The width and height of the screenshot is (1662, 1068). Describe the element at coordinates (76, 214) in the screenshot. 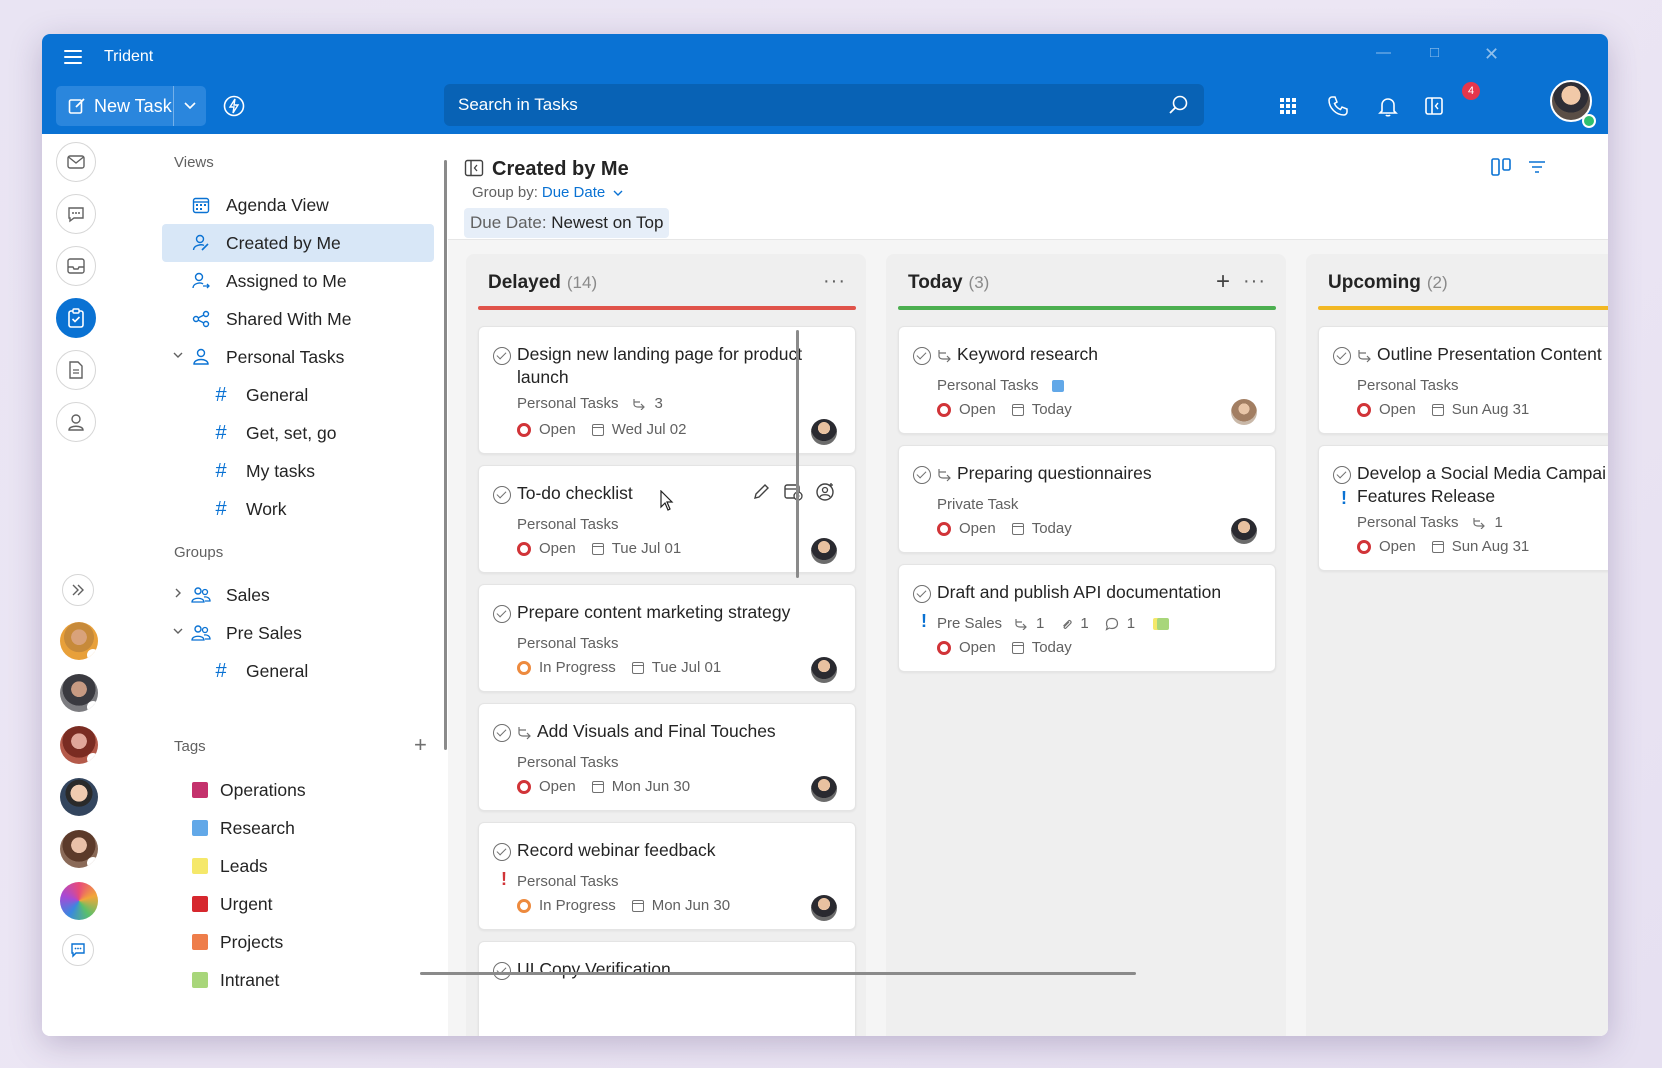

I see `chat-icon` at that location.